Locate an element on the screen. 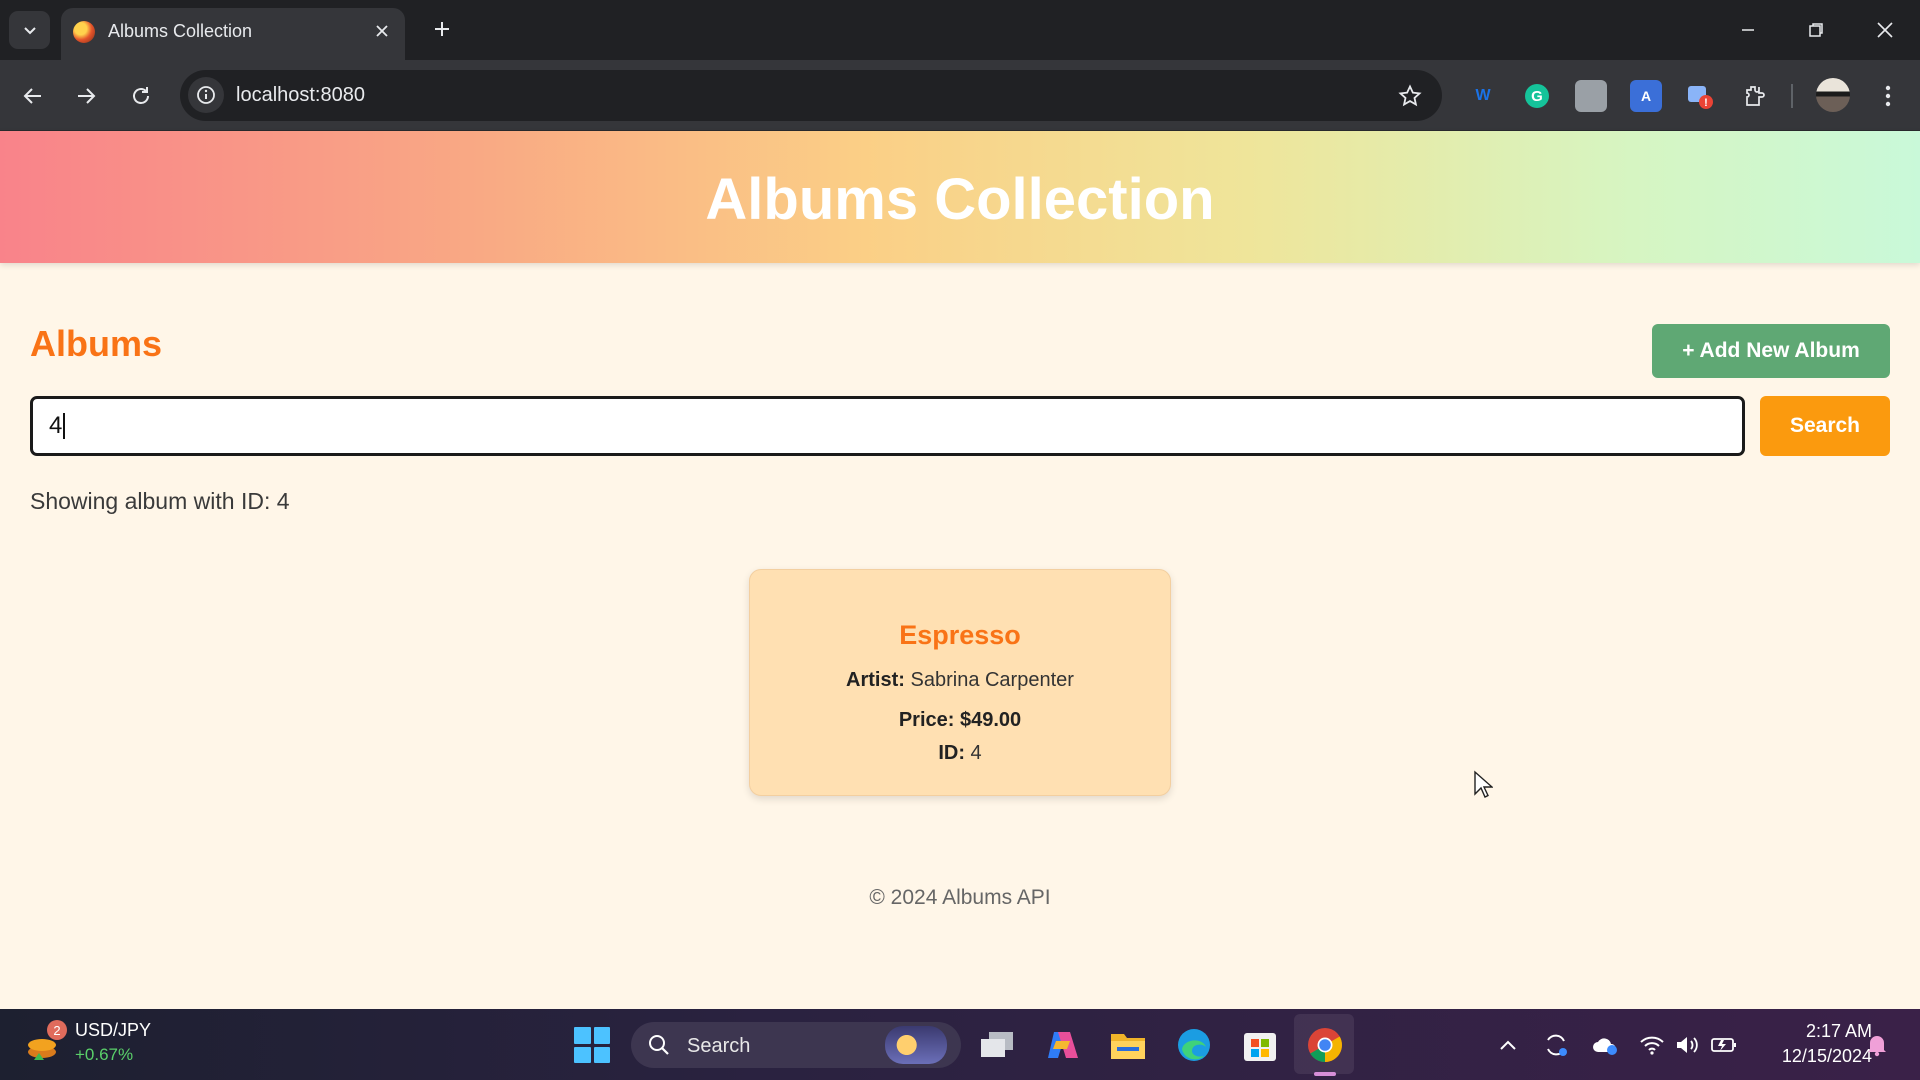 The image size is (1920, 1080). battery-tray-button is located at coordinates (1724, 1045).